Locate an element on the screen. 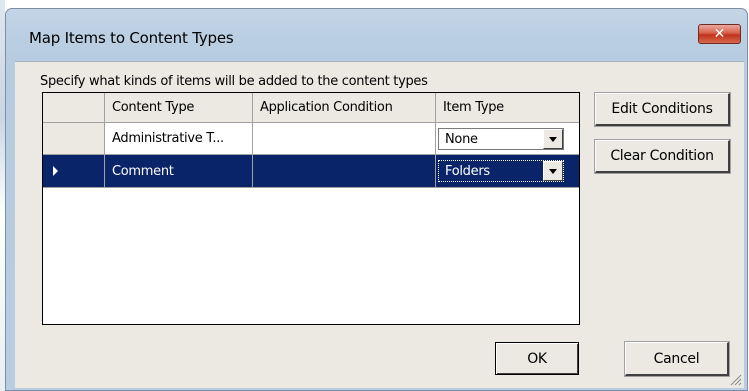 The height and width of the screenshot is (391, 749). item-type-value: Folders is located at coordinates (491, 171).